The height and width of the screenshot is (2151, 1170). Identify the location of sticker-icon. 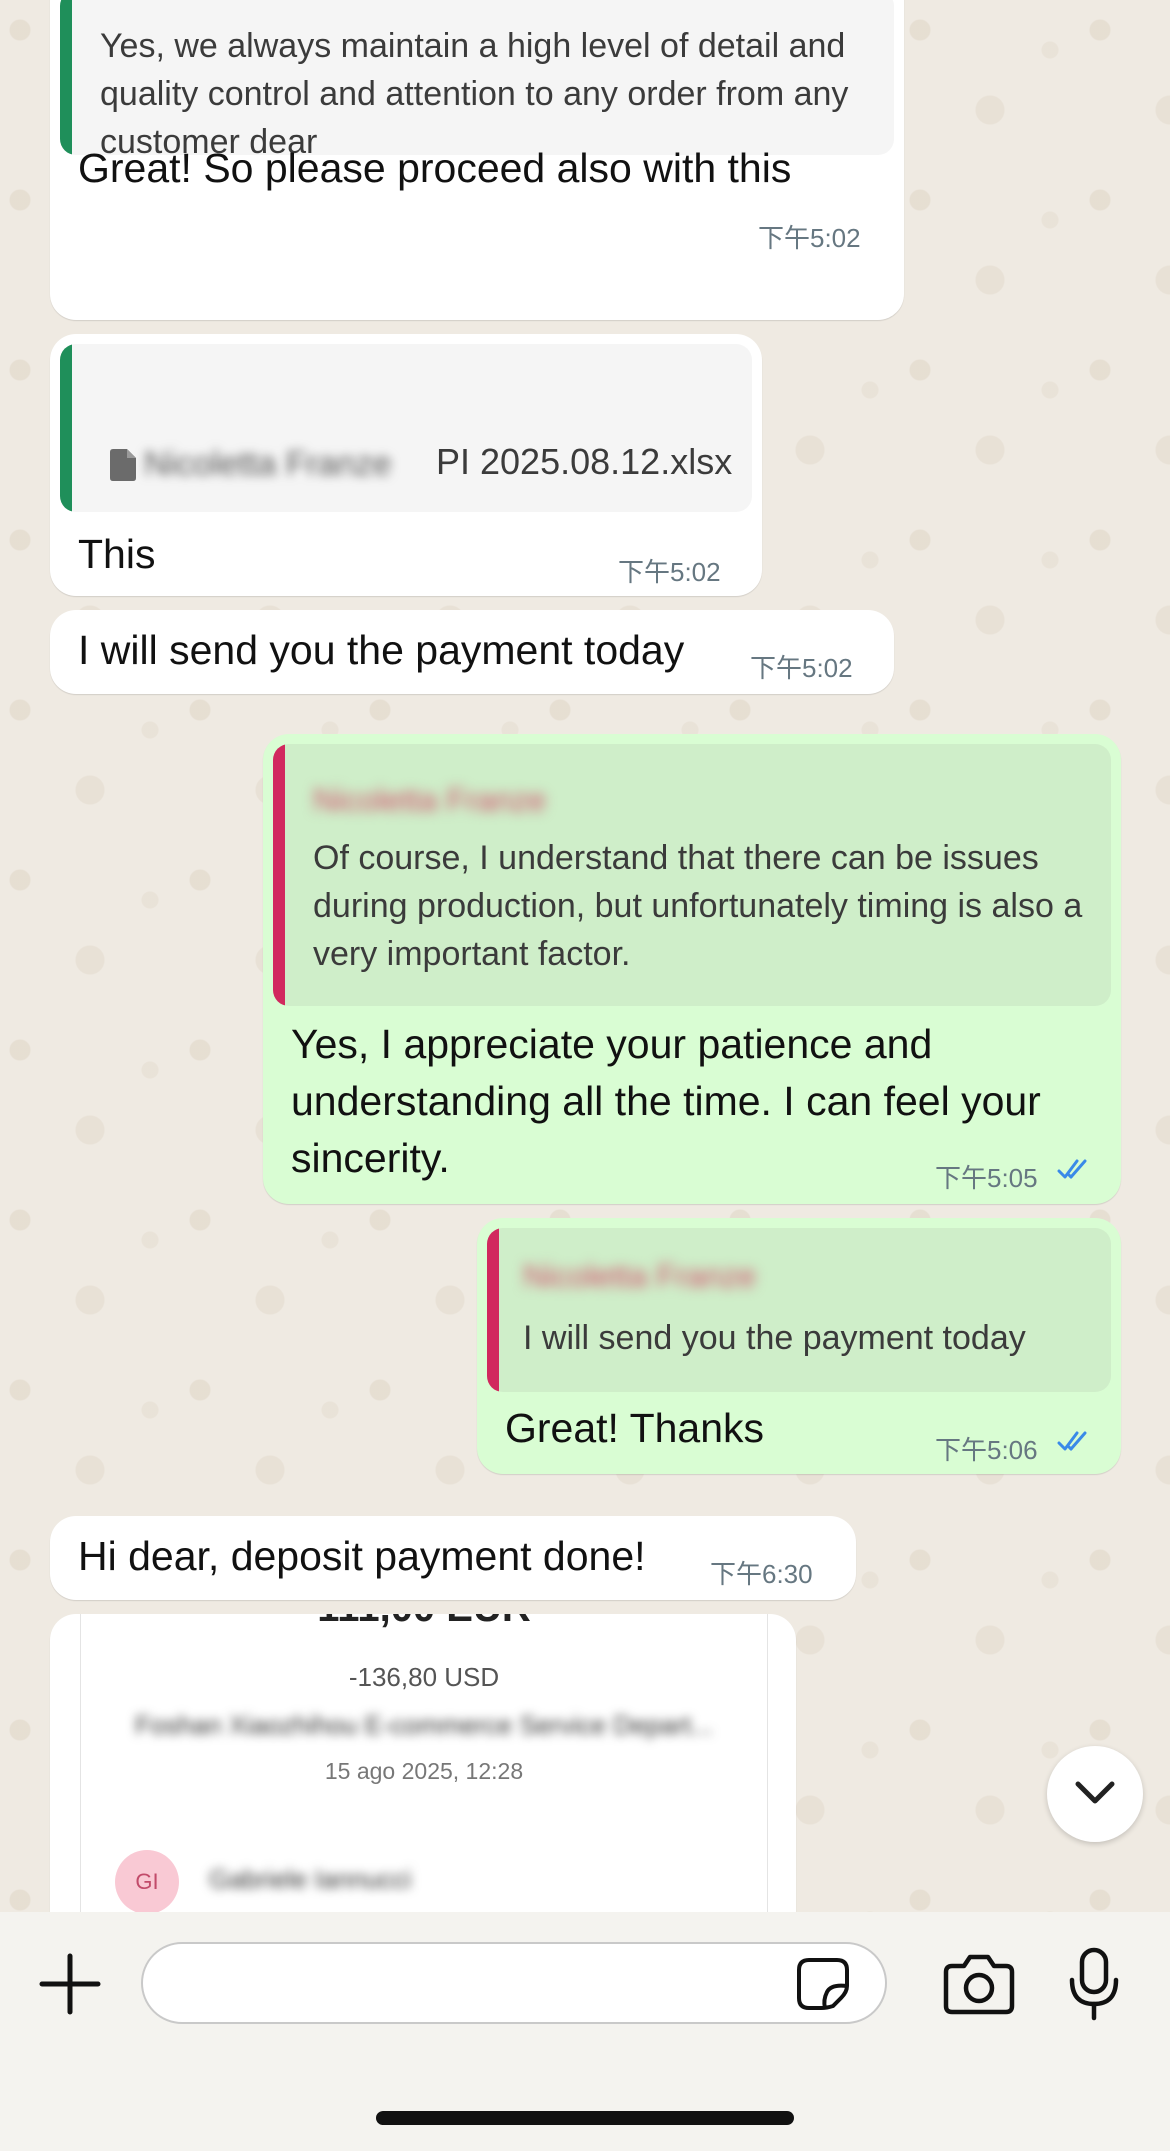
(823, 1986).